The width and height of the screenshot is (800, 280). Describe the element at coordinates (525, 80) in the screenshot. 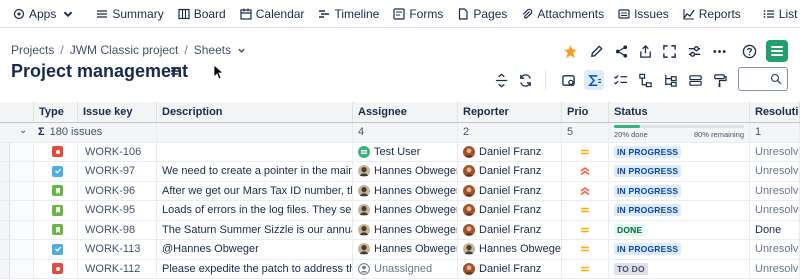

I see `refresh-icon` at that location.